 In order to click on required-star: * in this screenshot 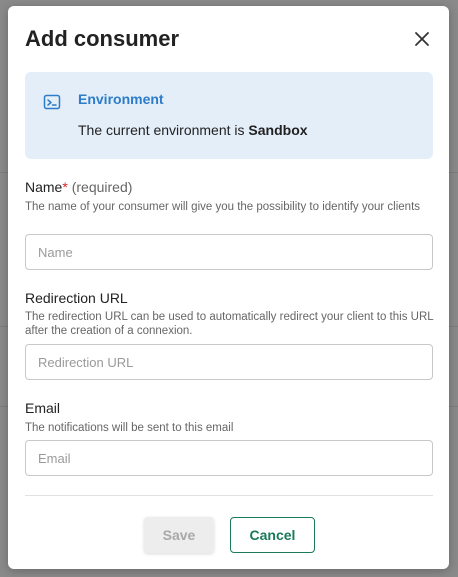, I will do `click(65, 187)`.